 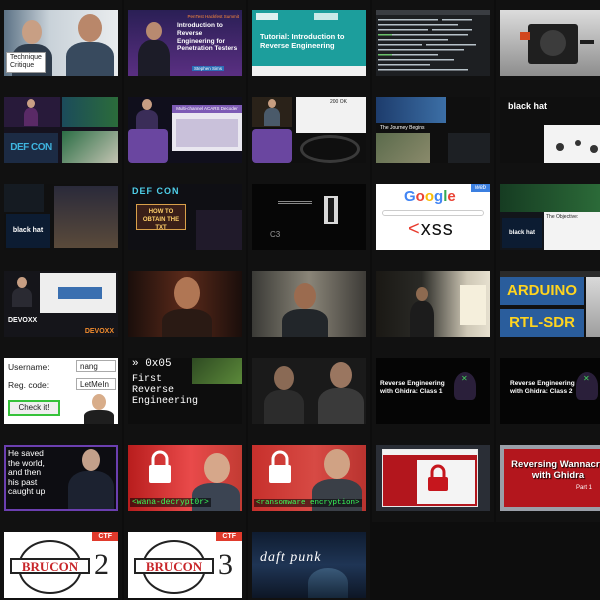 What do you see at coordinates (23, 320) in the screenshot?
I see `devoxx-logo: DEVOXX` at bounding box center [23, 320].